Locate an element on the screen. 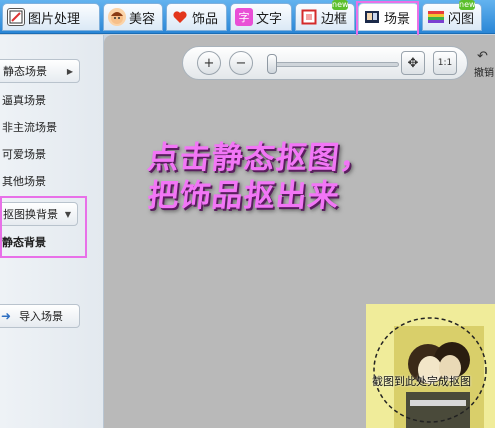 This screenshot has height=428, width=495. text-icon: 字 is located at coordinates (244, 17).